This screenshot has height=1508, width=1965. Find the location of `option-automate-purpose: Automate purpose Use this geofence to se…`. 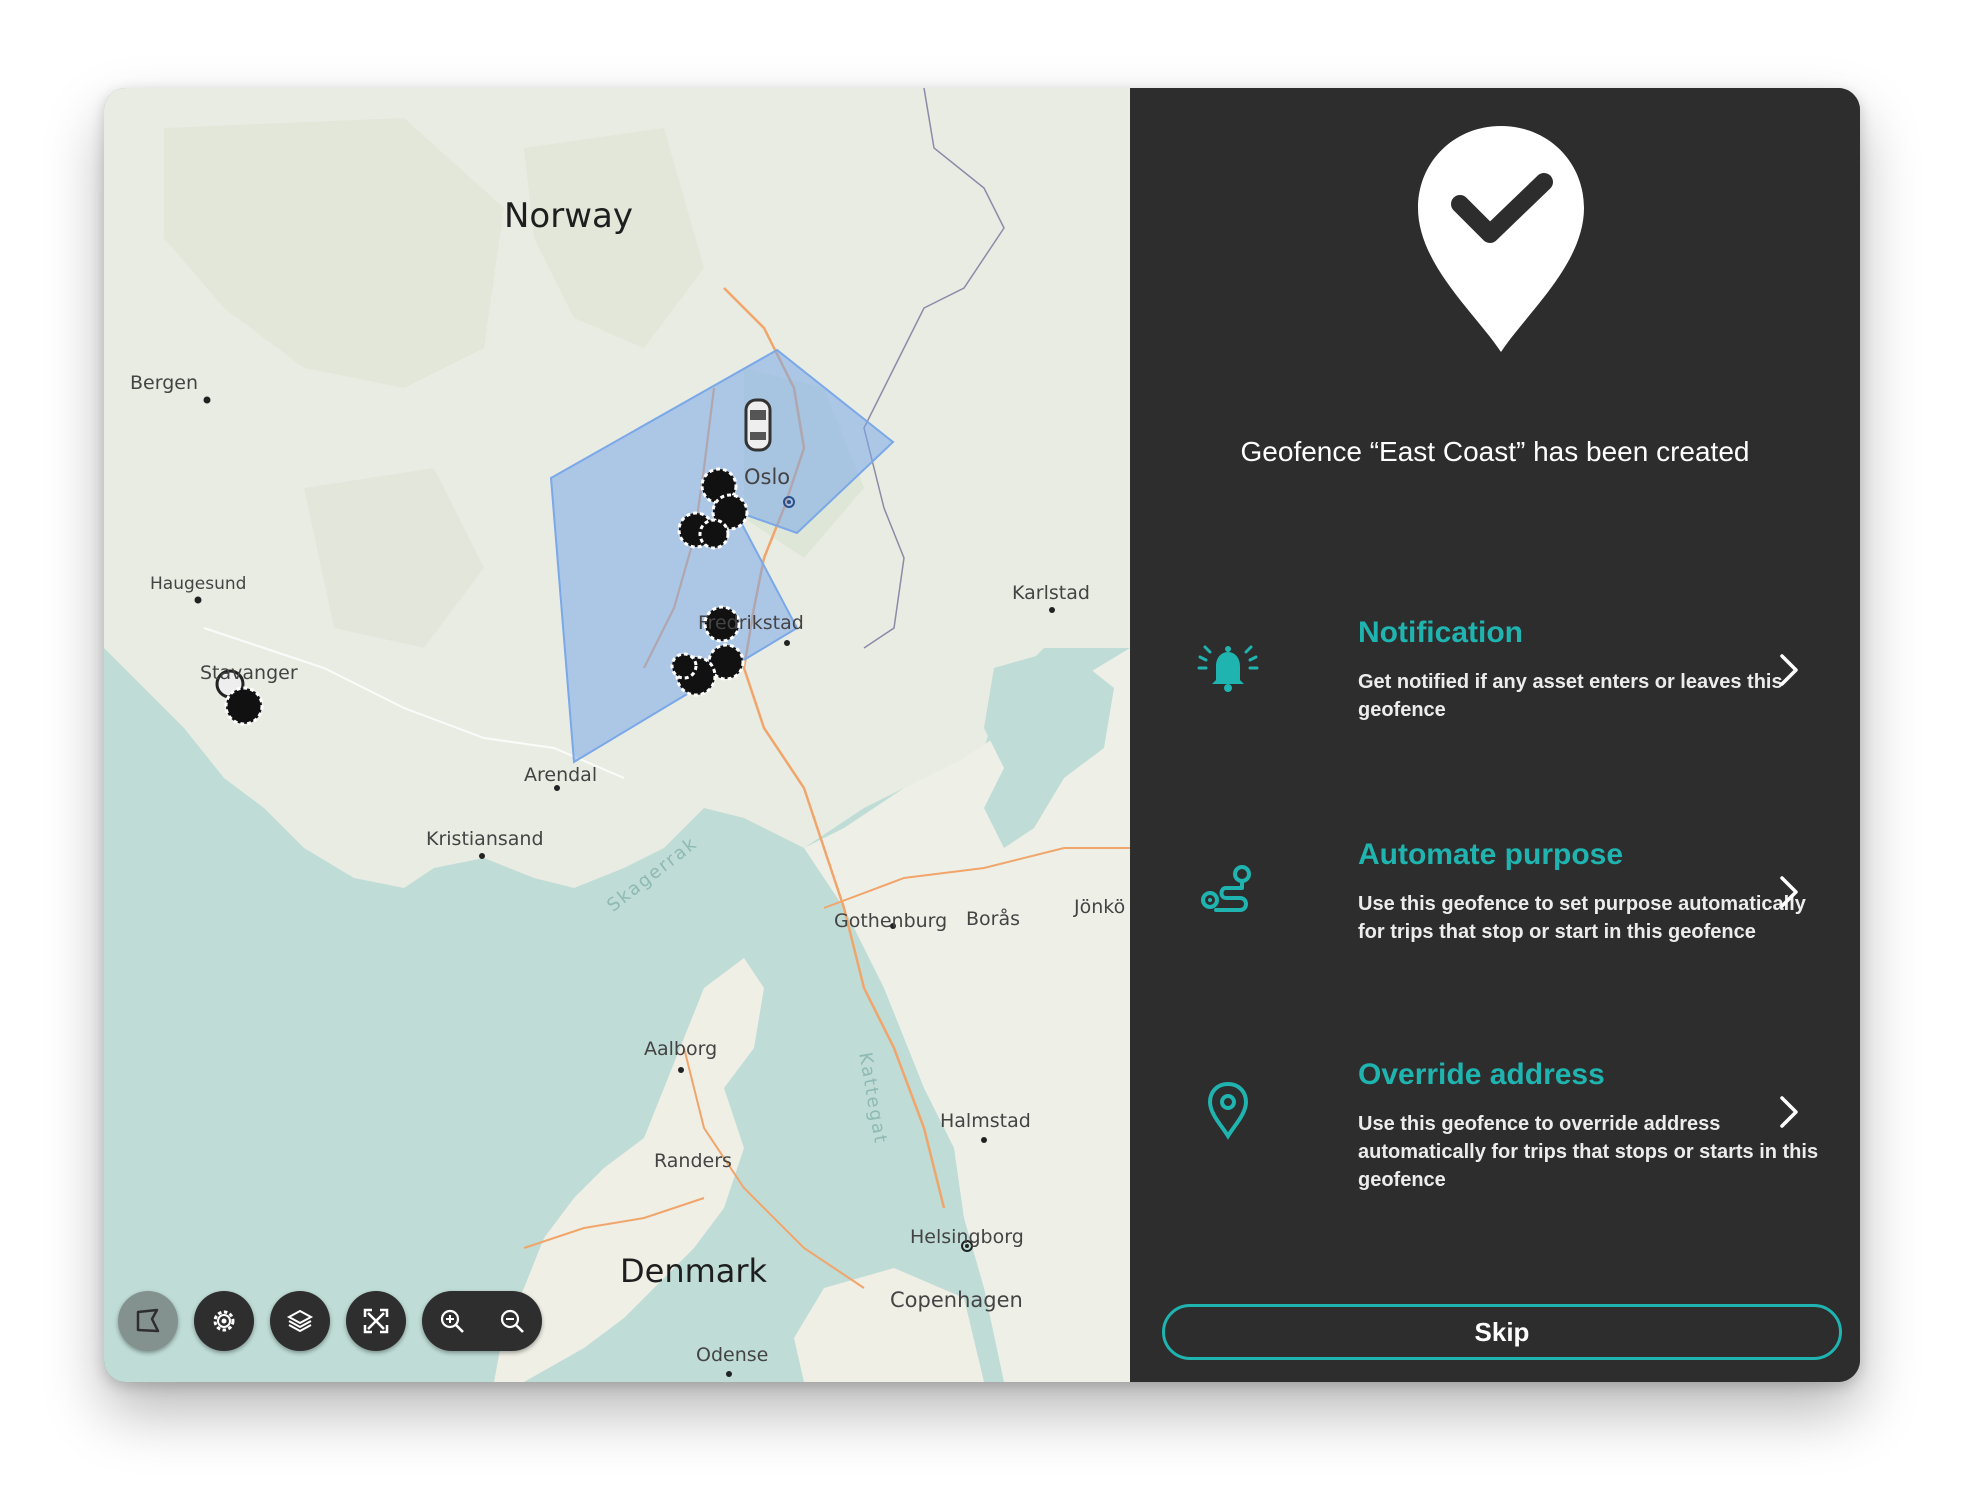

option-automate-purpose: Automate purpose Use this geofence to se… is located at coordinates (1506, 903).